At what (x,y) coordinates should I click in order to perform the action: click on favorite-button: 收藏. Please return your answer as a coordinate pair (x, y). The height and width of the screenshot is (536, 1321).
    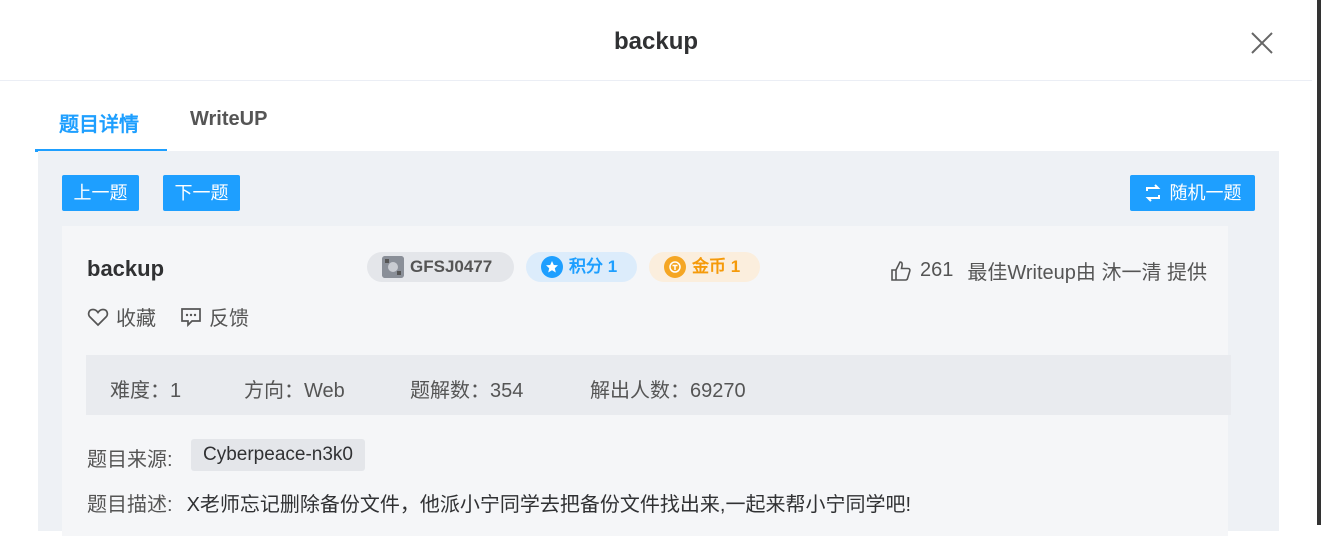
    Looking at the image, I should click on (121, 316).